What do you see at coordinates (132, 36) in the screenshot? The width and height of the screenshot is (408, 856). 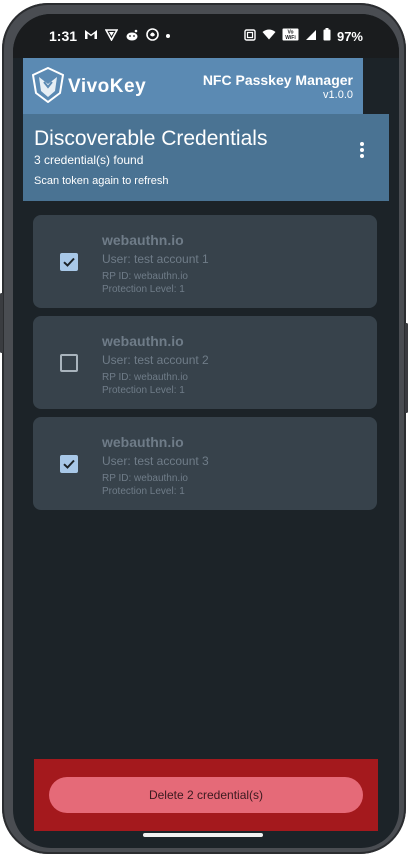 I see `reddit-icon` at bounding box center [132, 36].